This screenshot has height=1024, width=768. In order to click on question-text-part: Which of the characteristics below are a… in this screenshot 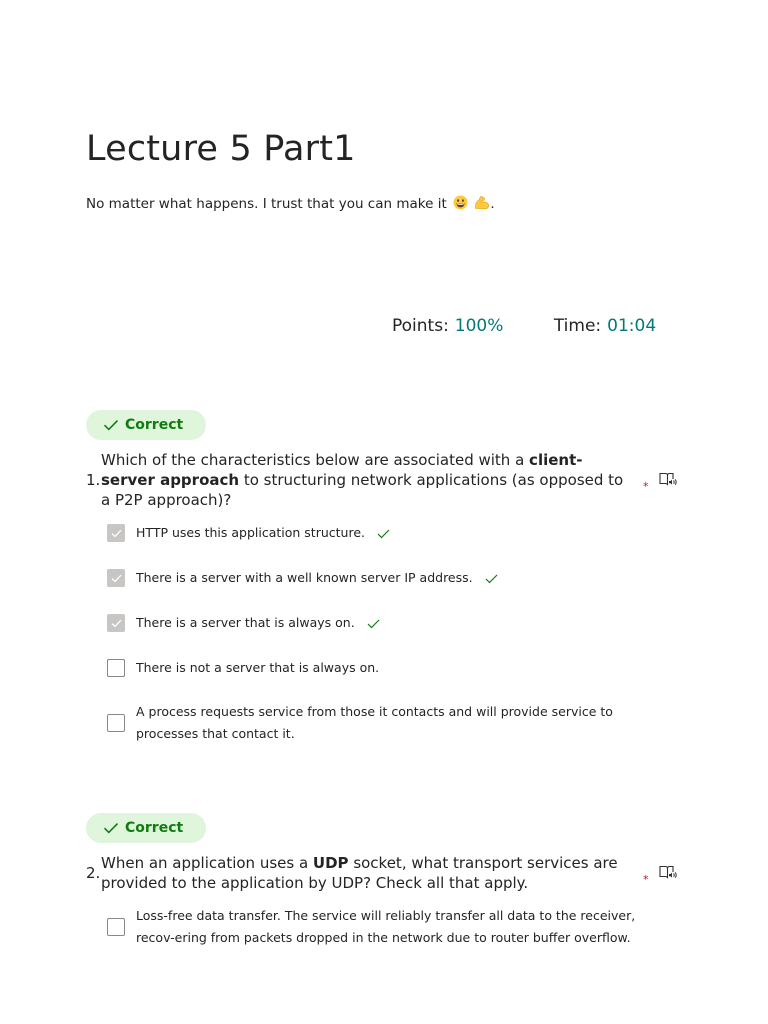, I will do `click(315, 460)`.